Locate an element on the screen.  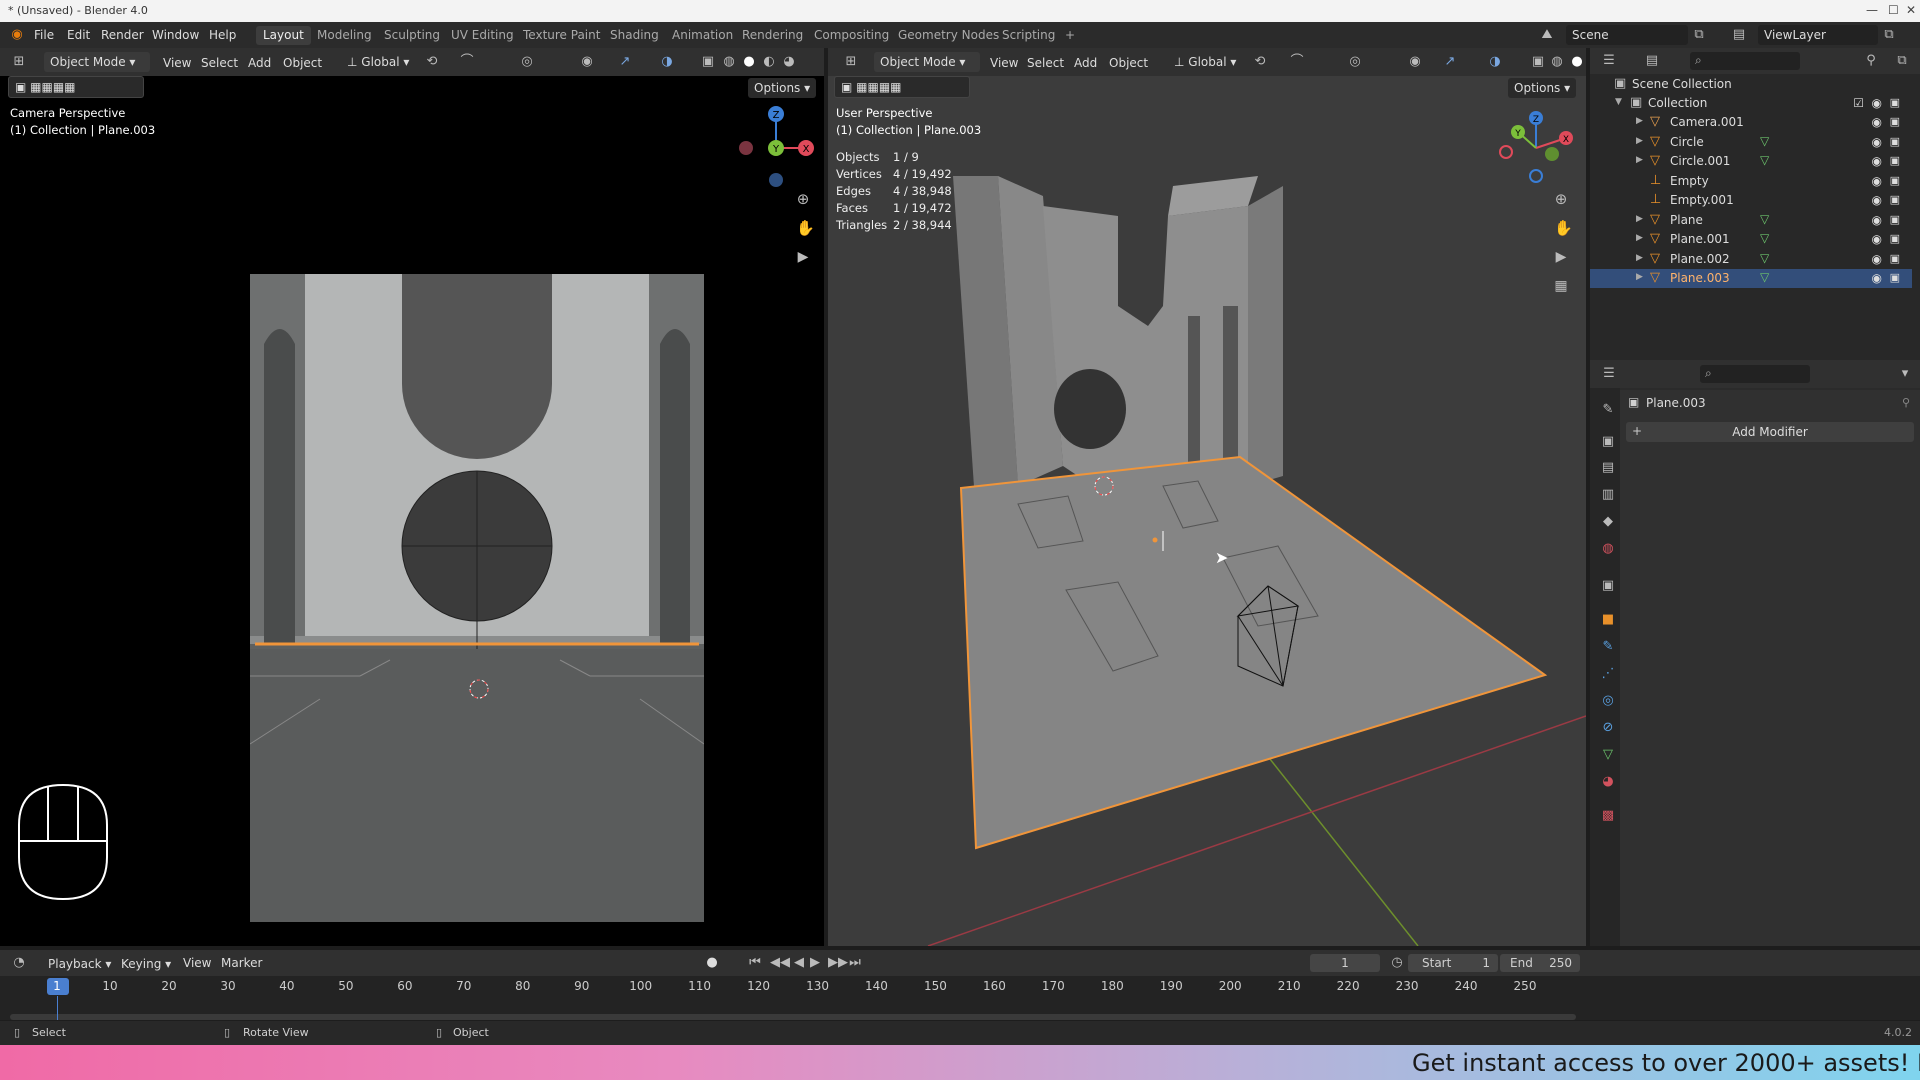
tab-layout: Layout is located at coordinates (283, 35).